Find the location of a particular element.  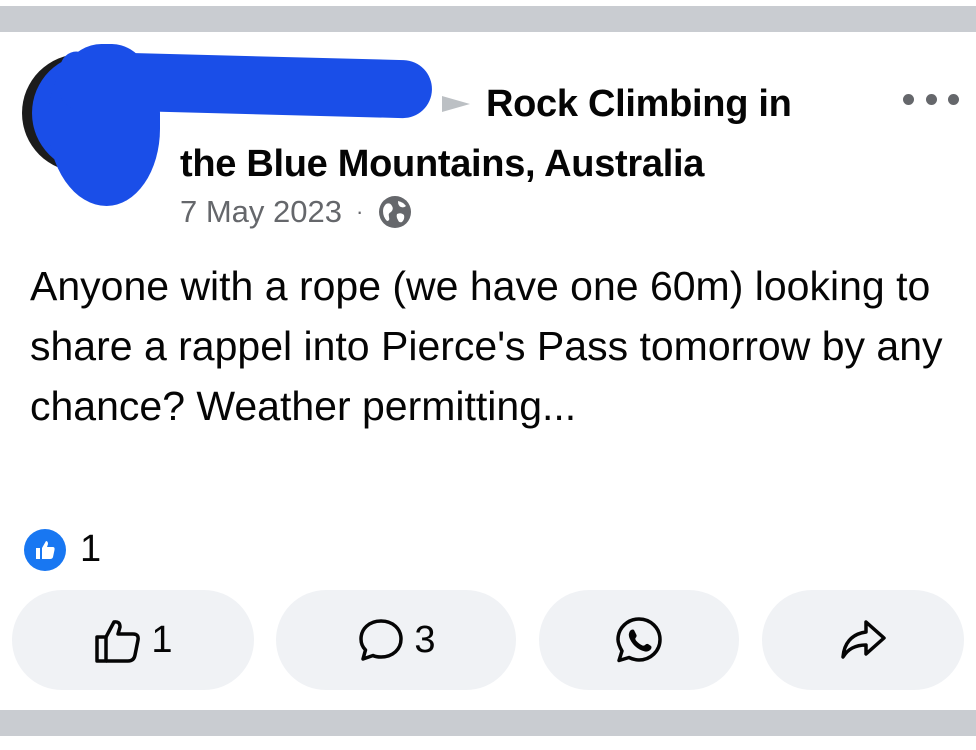

comment-count: 3 is located at coordinates (425, 639).